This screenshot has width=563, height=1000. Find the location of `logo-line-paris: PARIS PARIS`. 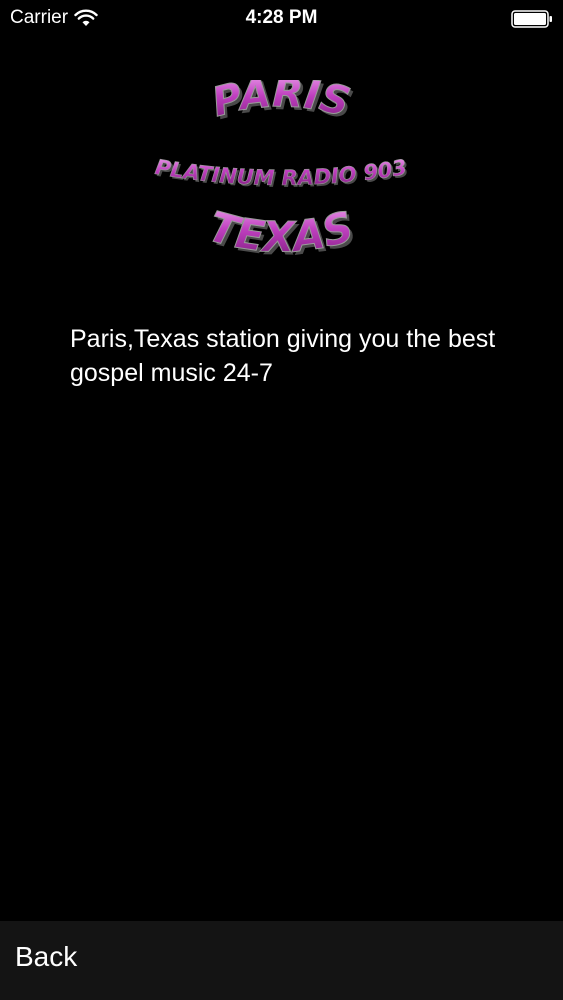

logo-line-paris: PARIS PARIS is located at coordinates (282, 104).